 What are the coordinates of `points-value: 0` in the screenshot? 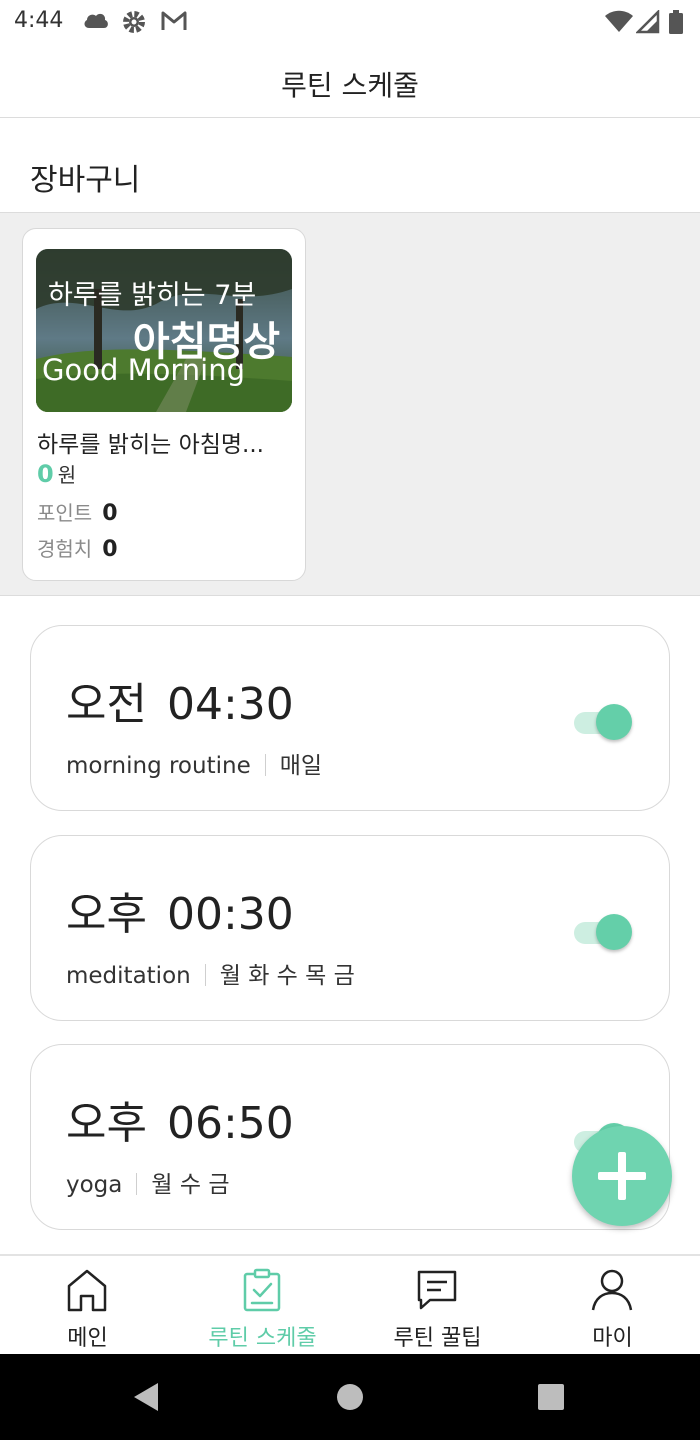 It's located at (110, 513).